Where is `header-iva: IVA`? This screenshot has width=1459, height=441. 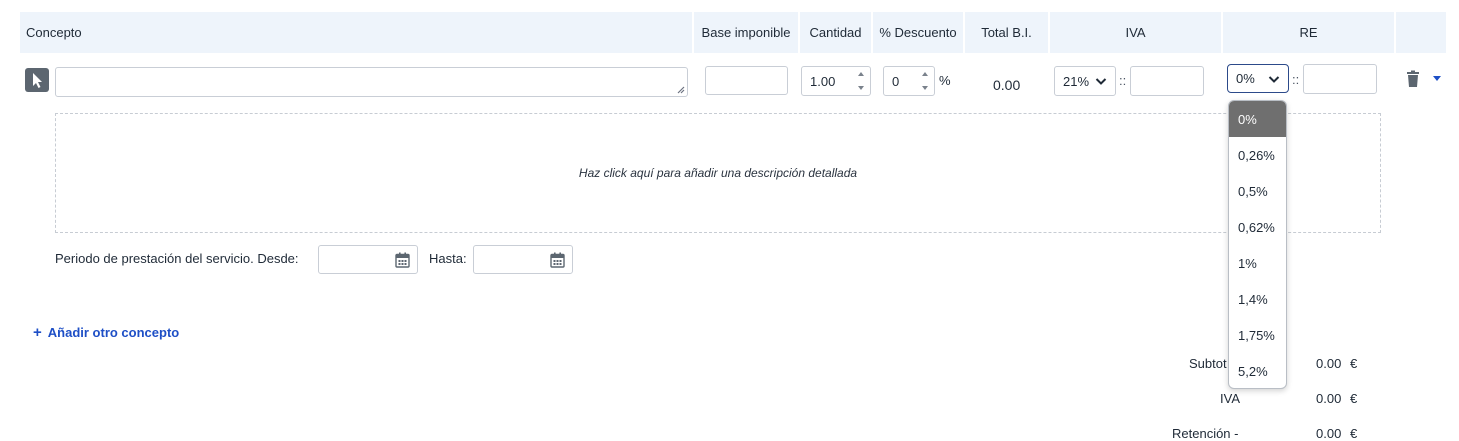 header-iva: IVA is located at coordinates (1135, 32).